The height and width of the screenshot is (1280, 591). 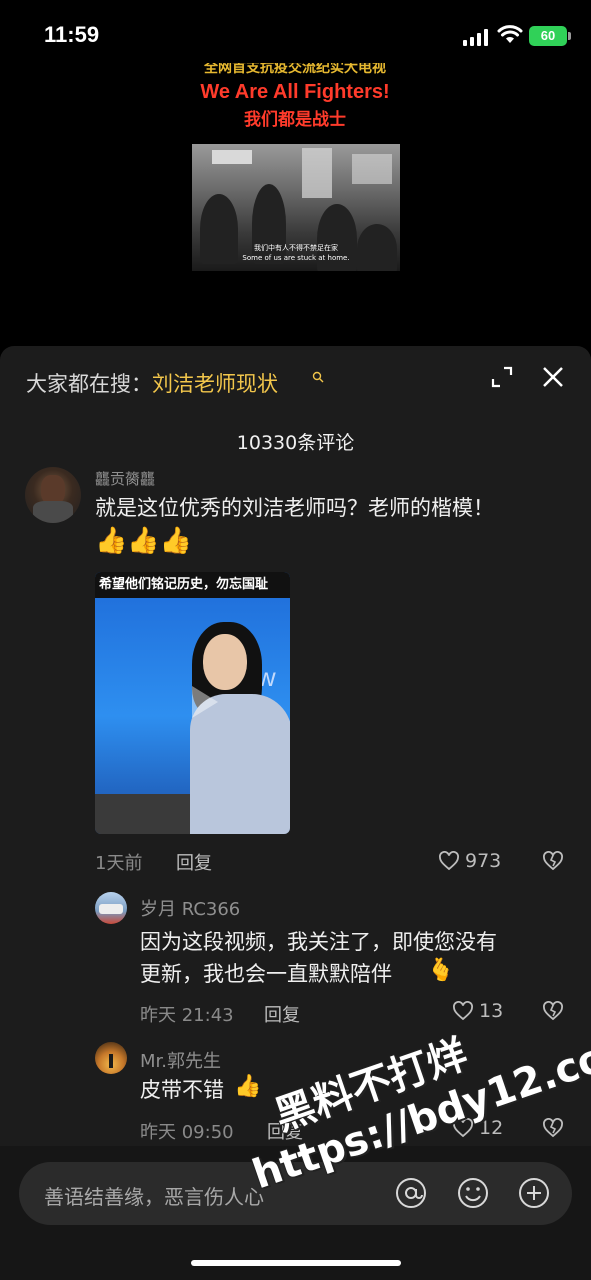 I want to click on like-count: 973, so click(x=483, y=861).